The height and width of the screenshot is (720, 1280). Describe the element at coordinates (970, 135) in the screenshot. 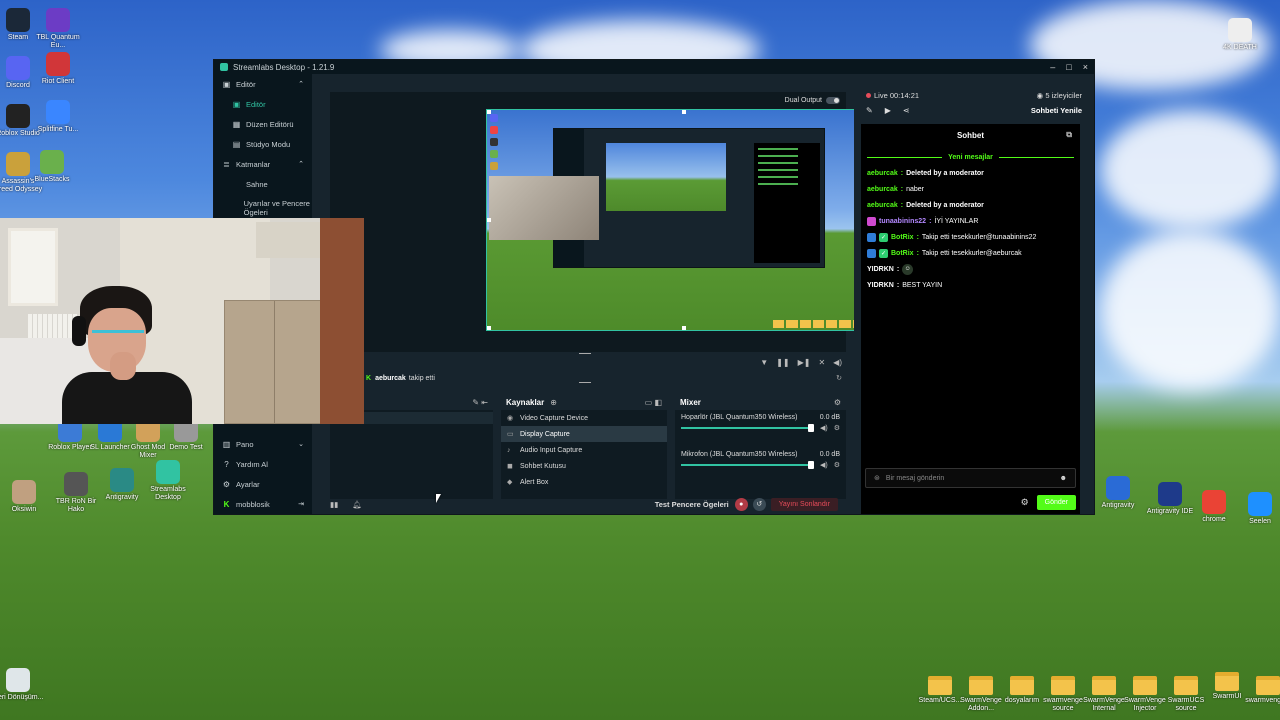

I see `chat-title: Sohbet` at that location.